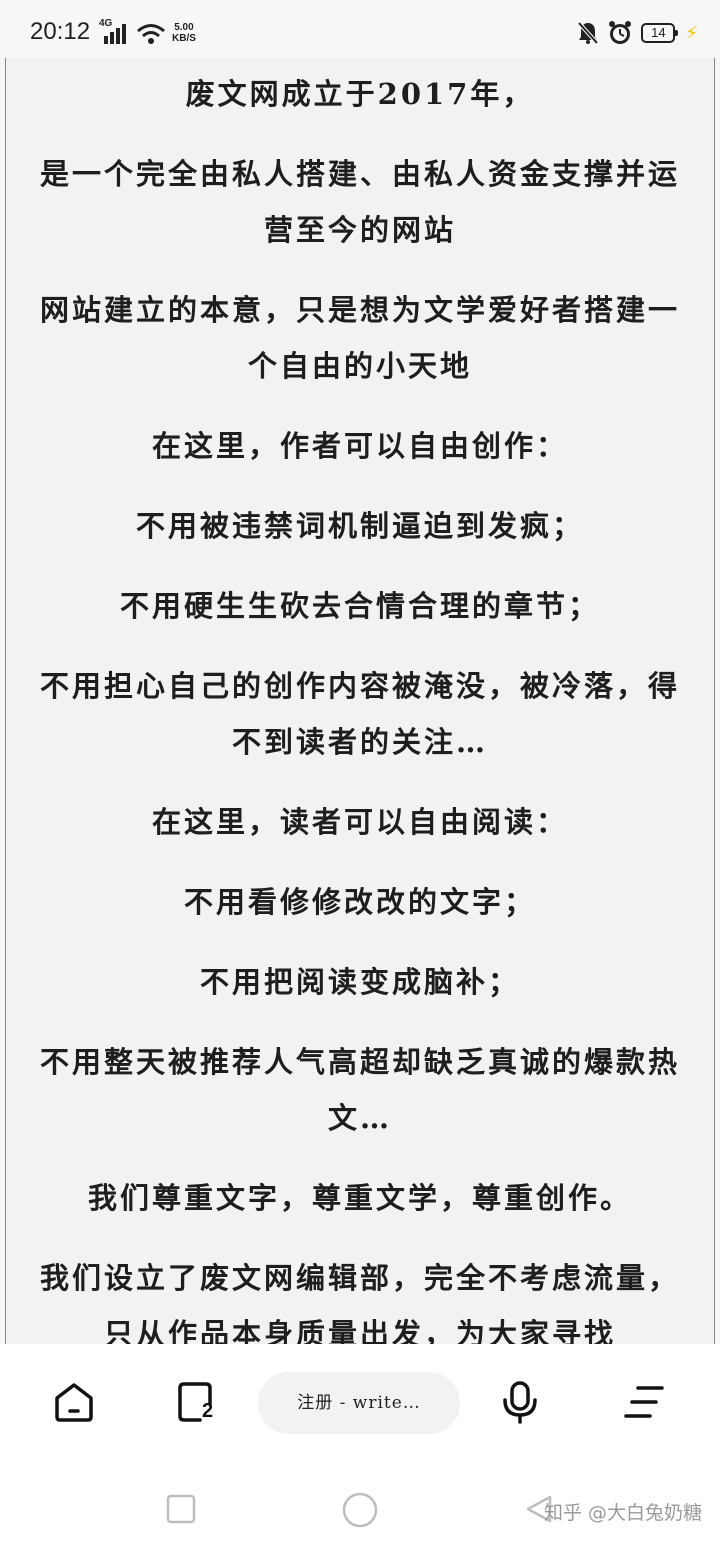  Describe the element at coordinates (691, 33) in the screenshot. I see `charging-icon: ⚡` at that location.